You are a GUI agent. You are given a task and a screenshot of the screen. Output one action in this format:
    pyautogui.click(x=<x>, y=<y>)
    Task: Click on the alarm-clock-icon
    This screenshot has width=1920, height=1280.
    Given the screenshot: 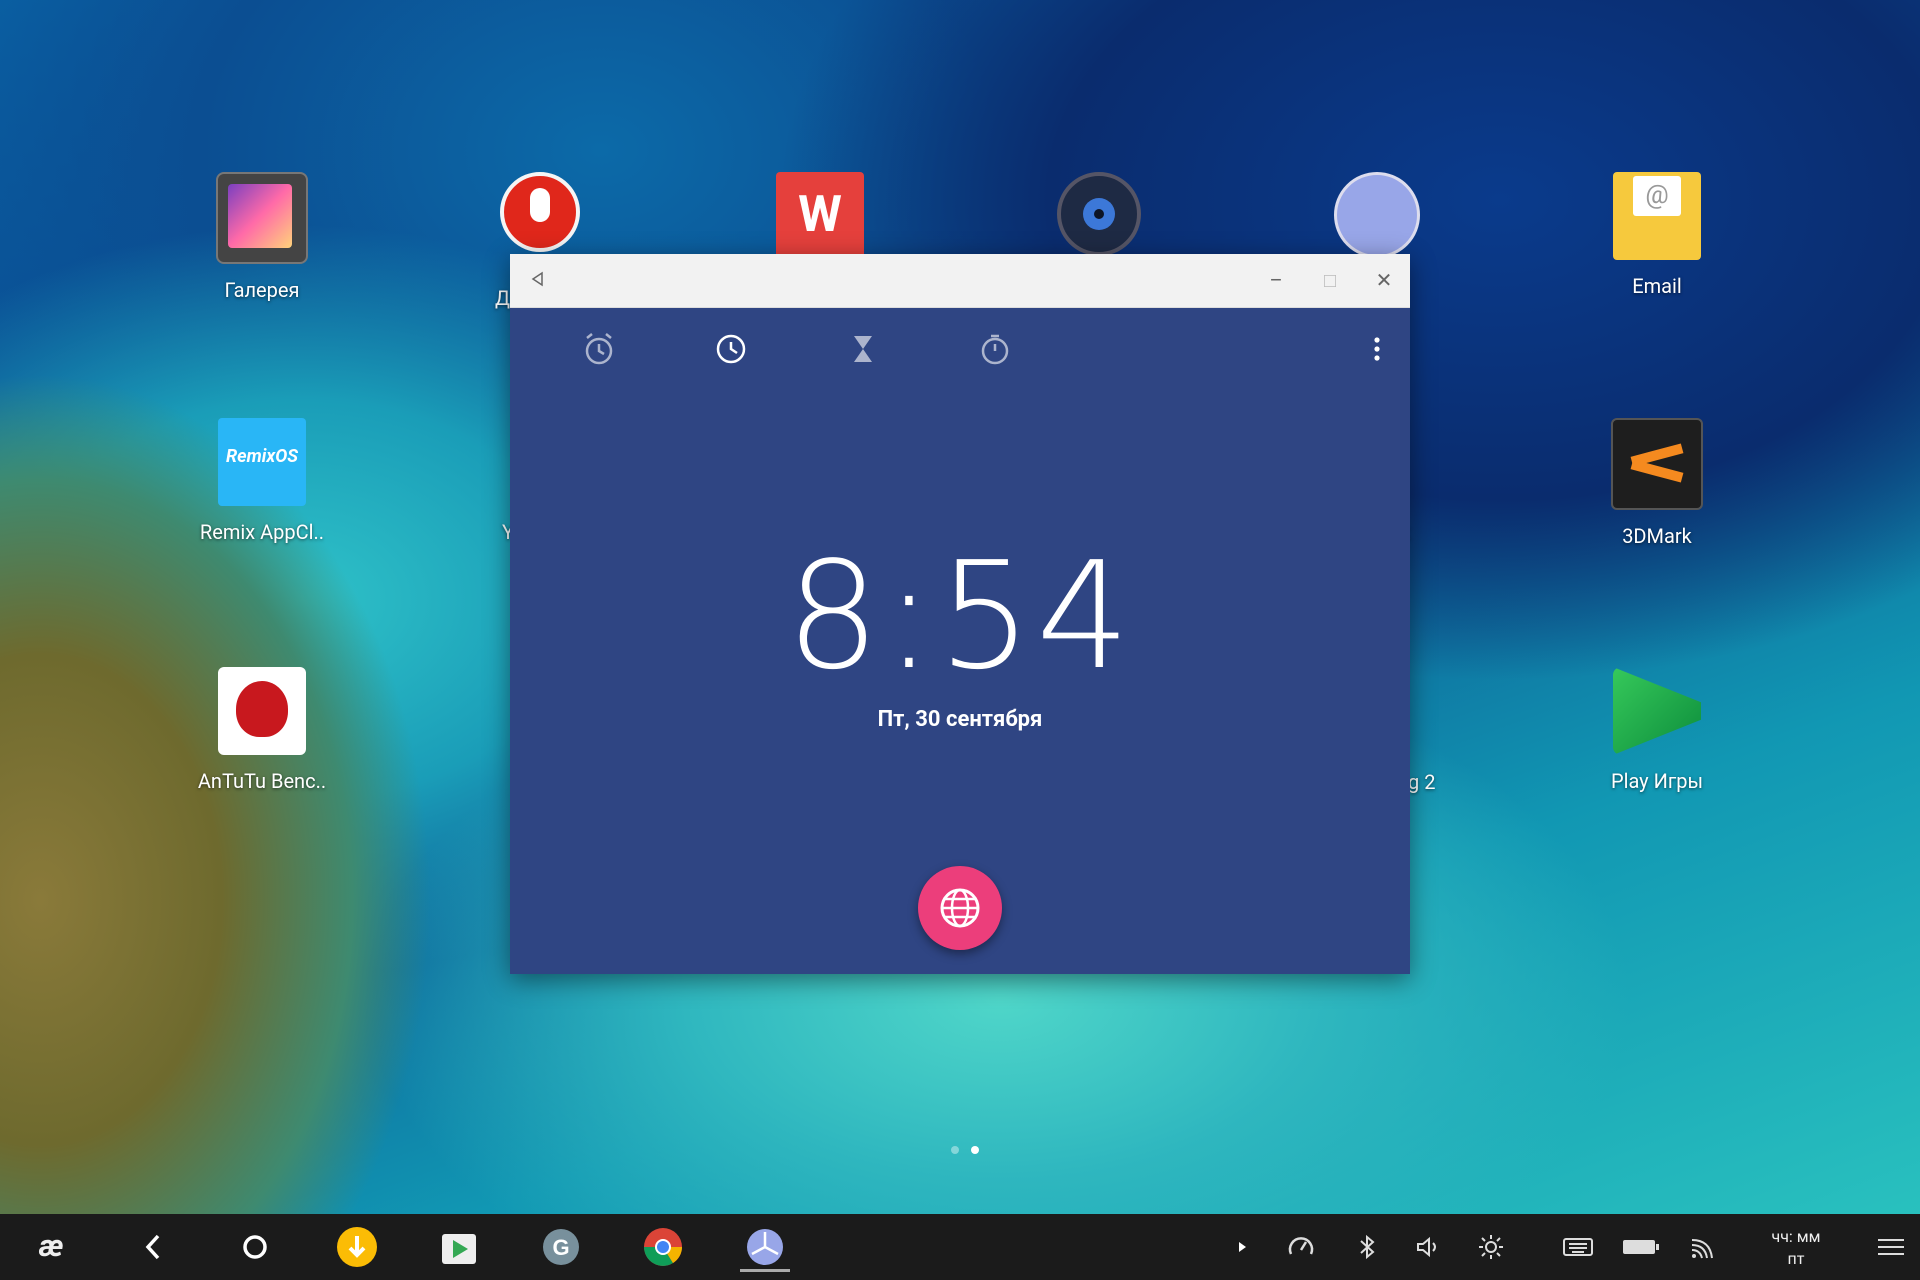 What is the action you would take?
    pyautogui.click(x=599, y=349)
    